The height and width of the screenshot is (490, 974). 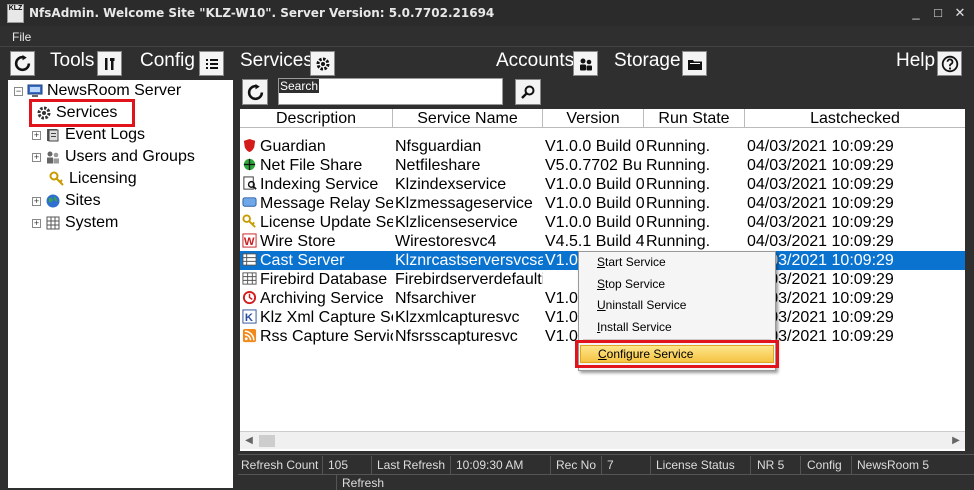 What do you see at coordinates (960, 13) in the screenshot?
I see `close-button: ✕` at bounding box center [960, 13].